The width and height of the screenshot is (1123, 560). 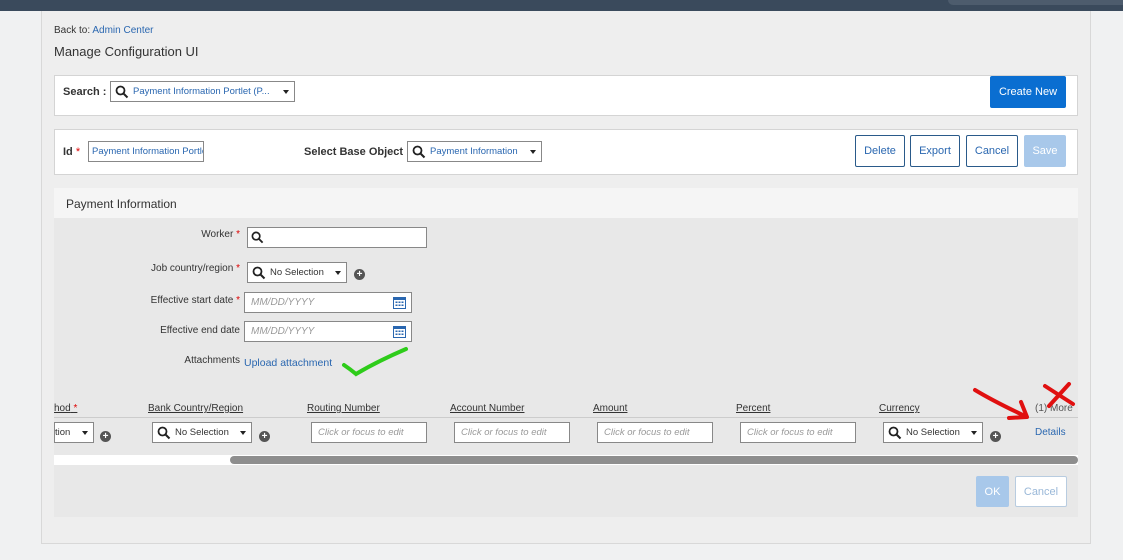 I want to click on col-bank-country: Bank Country/Region, so click(x=195, y=408).